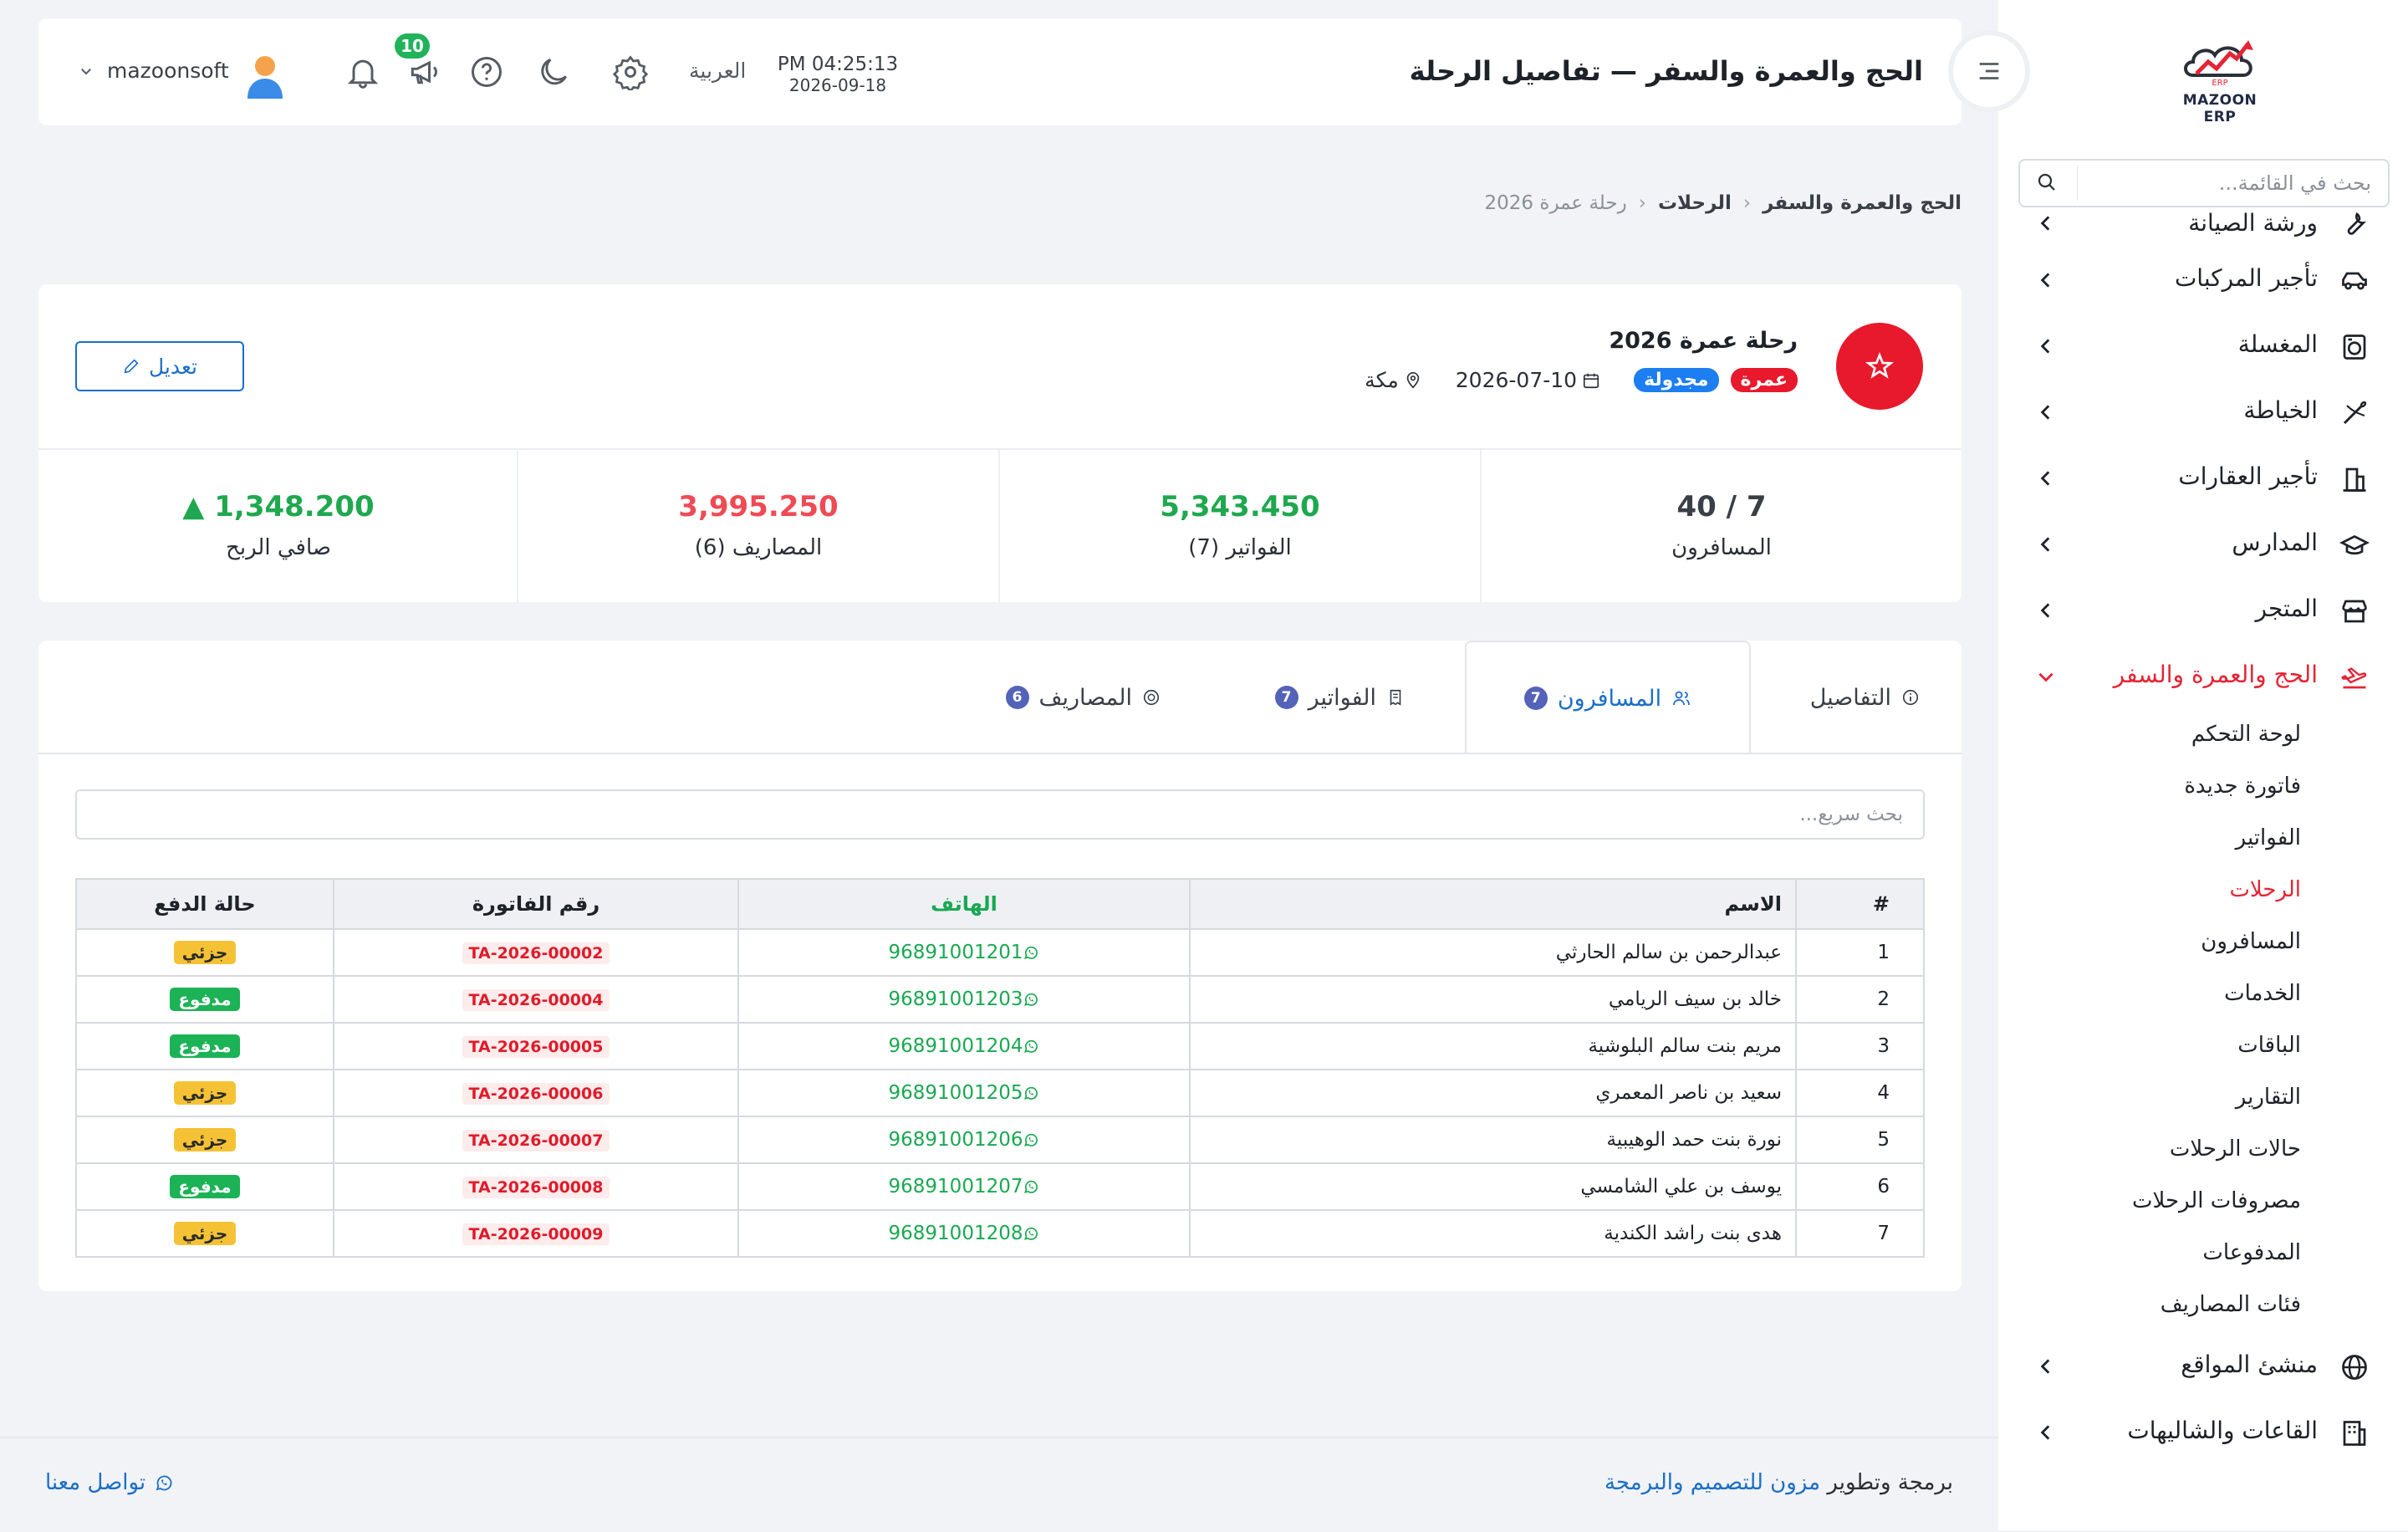 Image resolution: width=2408 pixels, height=1532 pixels. Describe the element at coordinates (964, 999) in the screenshot. I see `traveler-phone: 96891001203` at that location.